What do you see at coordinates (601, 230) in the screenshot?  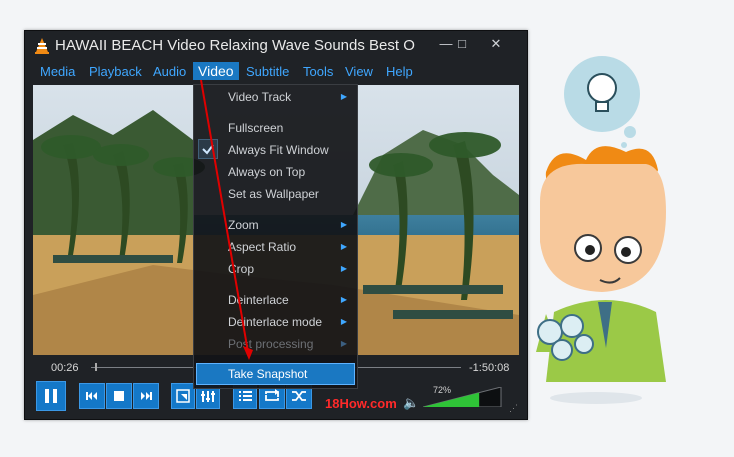 I see `lightbulb-cartoon-illustration` at bounding box center [601, 230].